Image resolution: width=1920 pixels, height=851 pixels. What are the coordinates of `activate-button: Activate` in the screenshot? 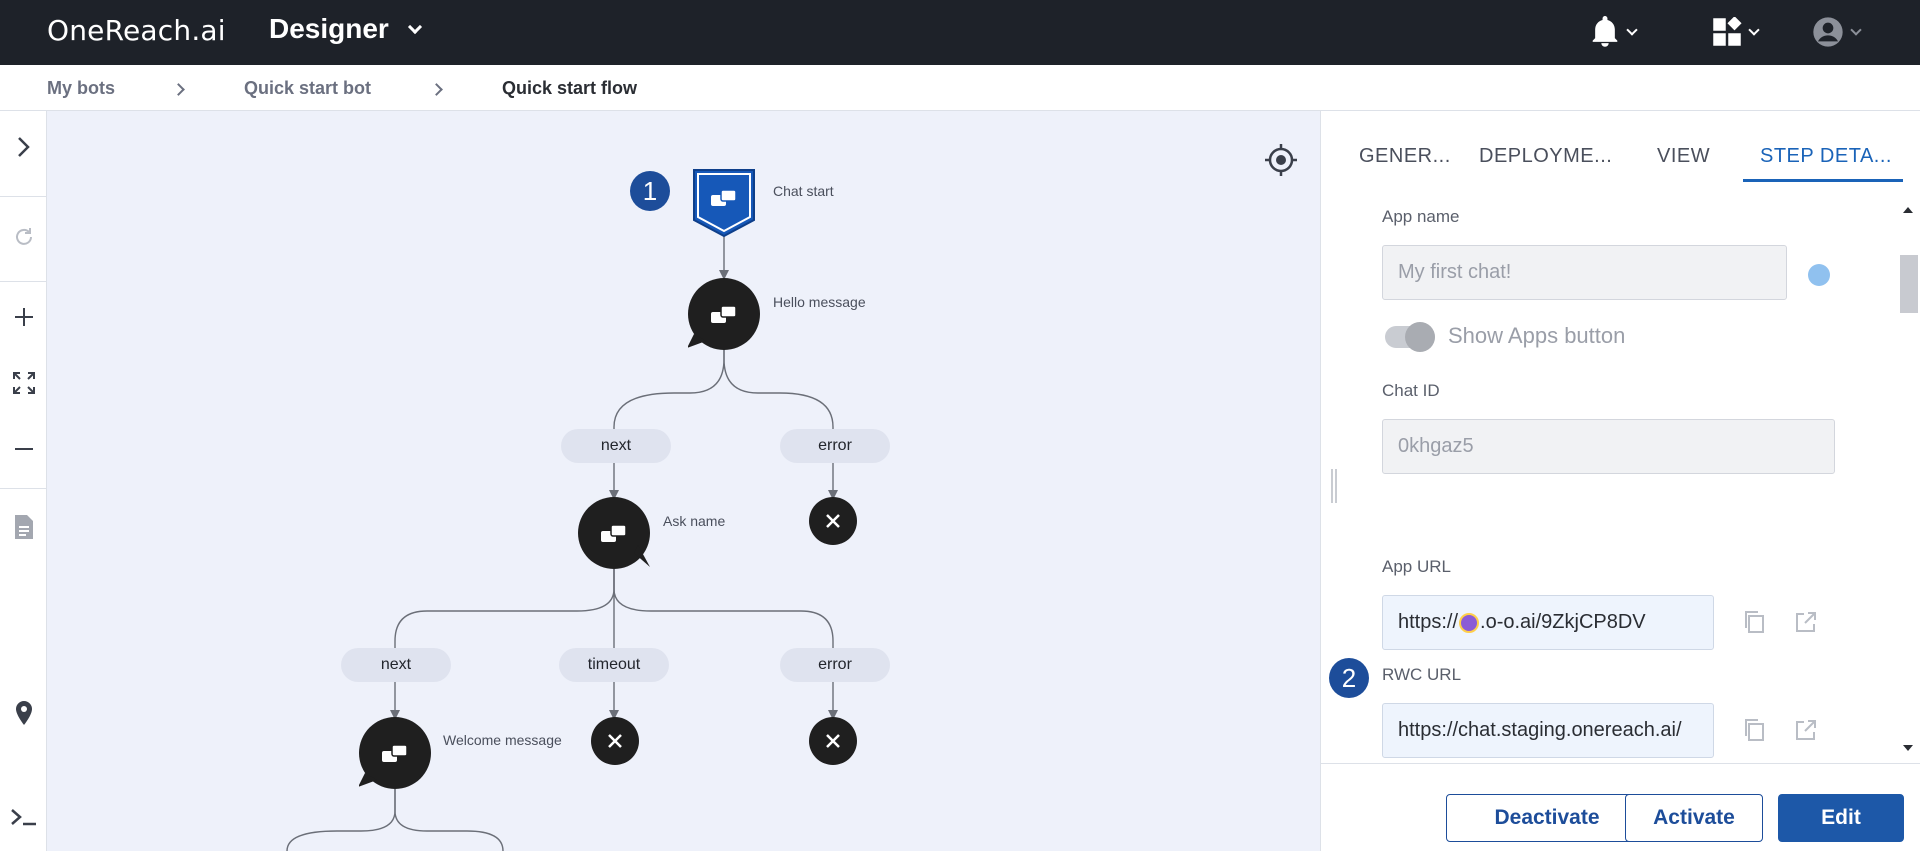 It's located at (1694, 818).